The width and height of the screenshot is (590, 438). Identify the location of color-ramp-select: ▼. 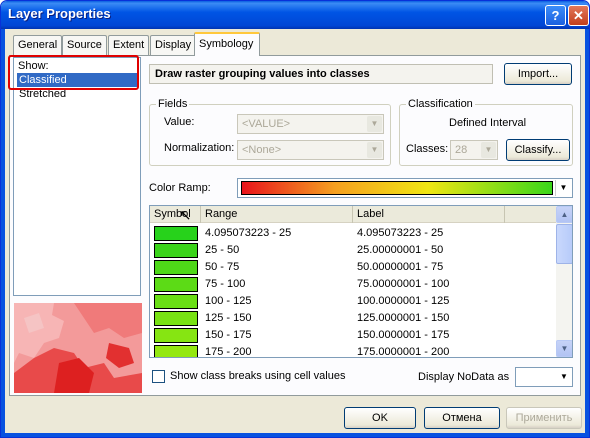
(405, 188).